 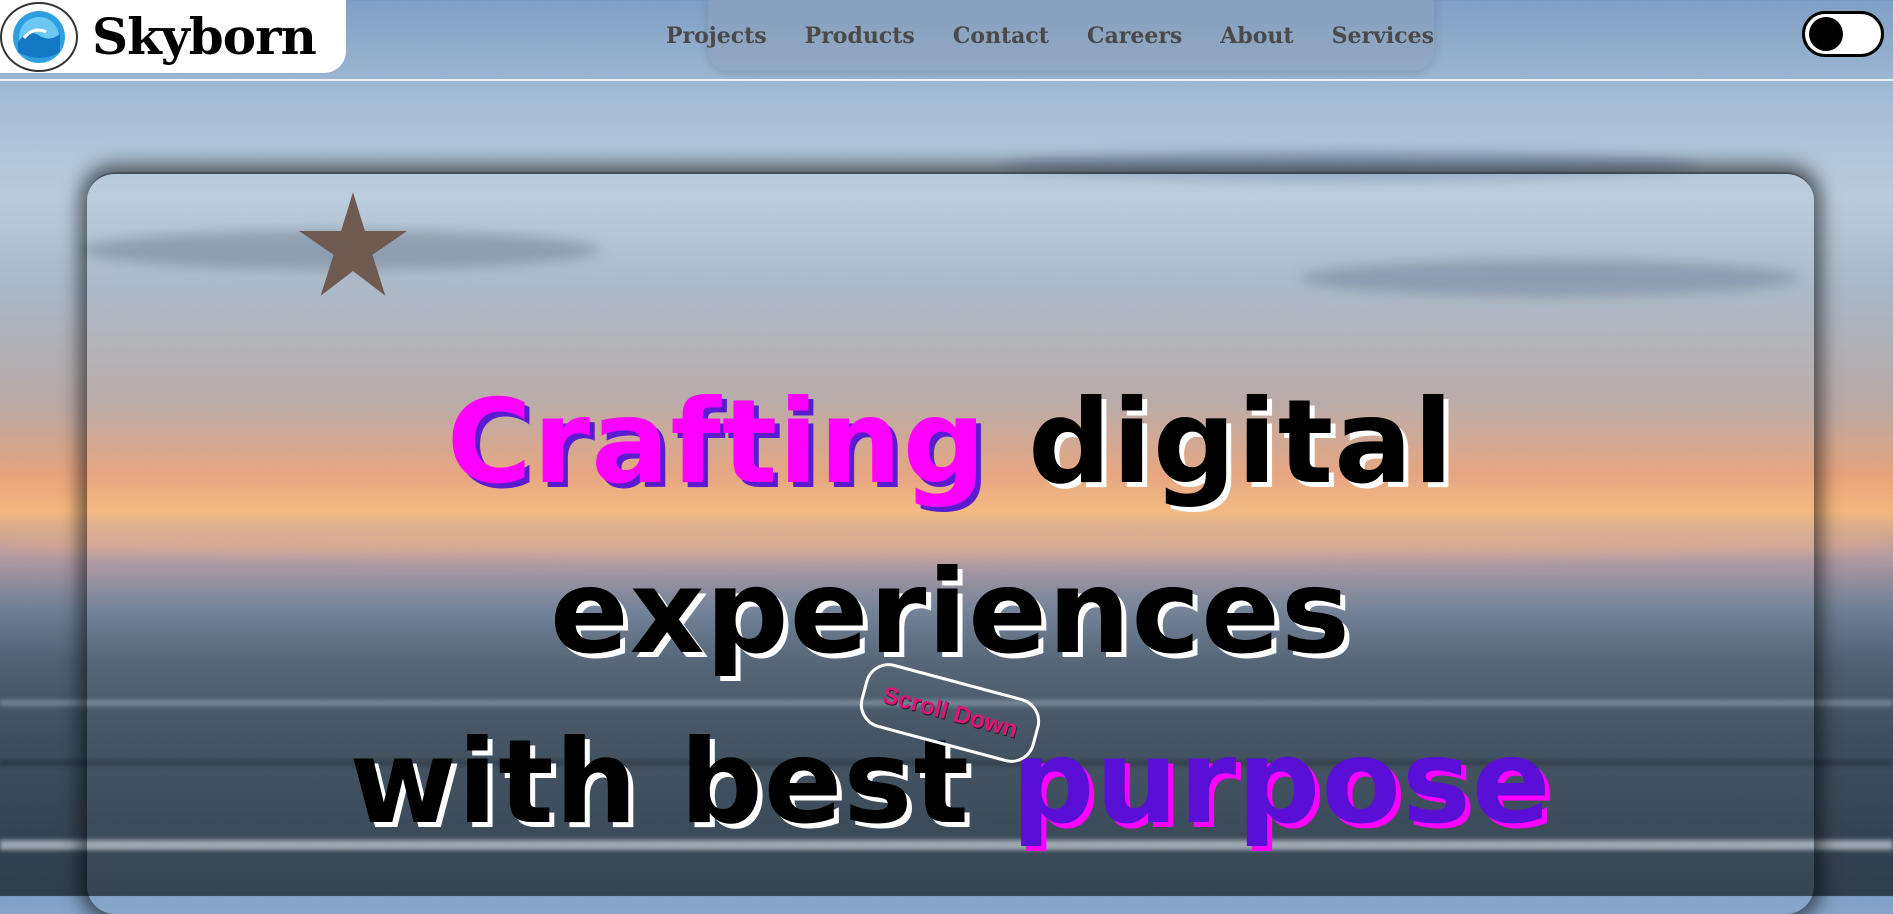 I want to click on headline-highlight-crafting: Crafting, so click(x=716, y=442).